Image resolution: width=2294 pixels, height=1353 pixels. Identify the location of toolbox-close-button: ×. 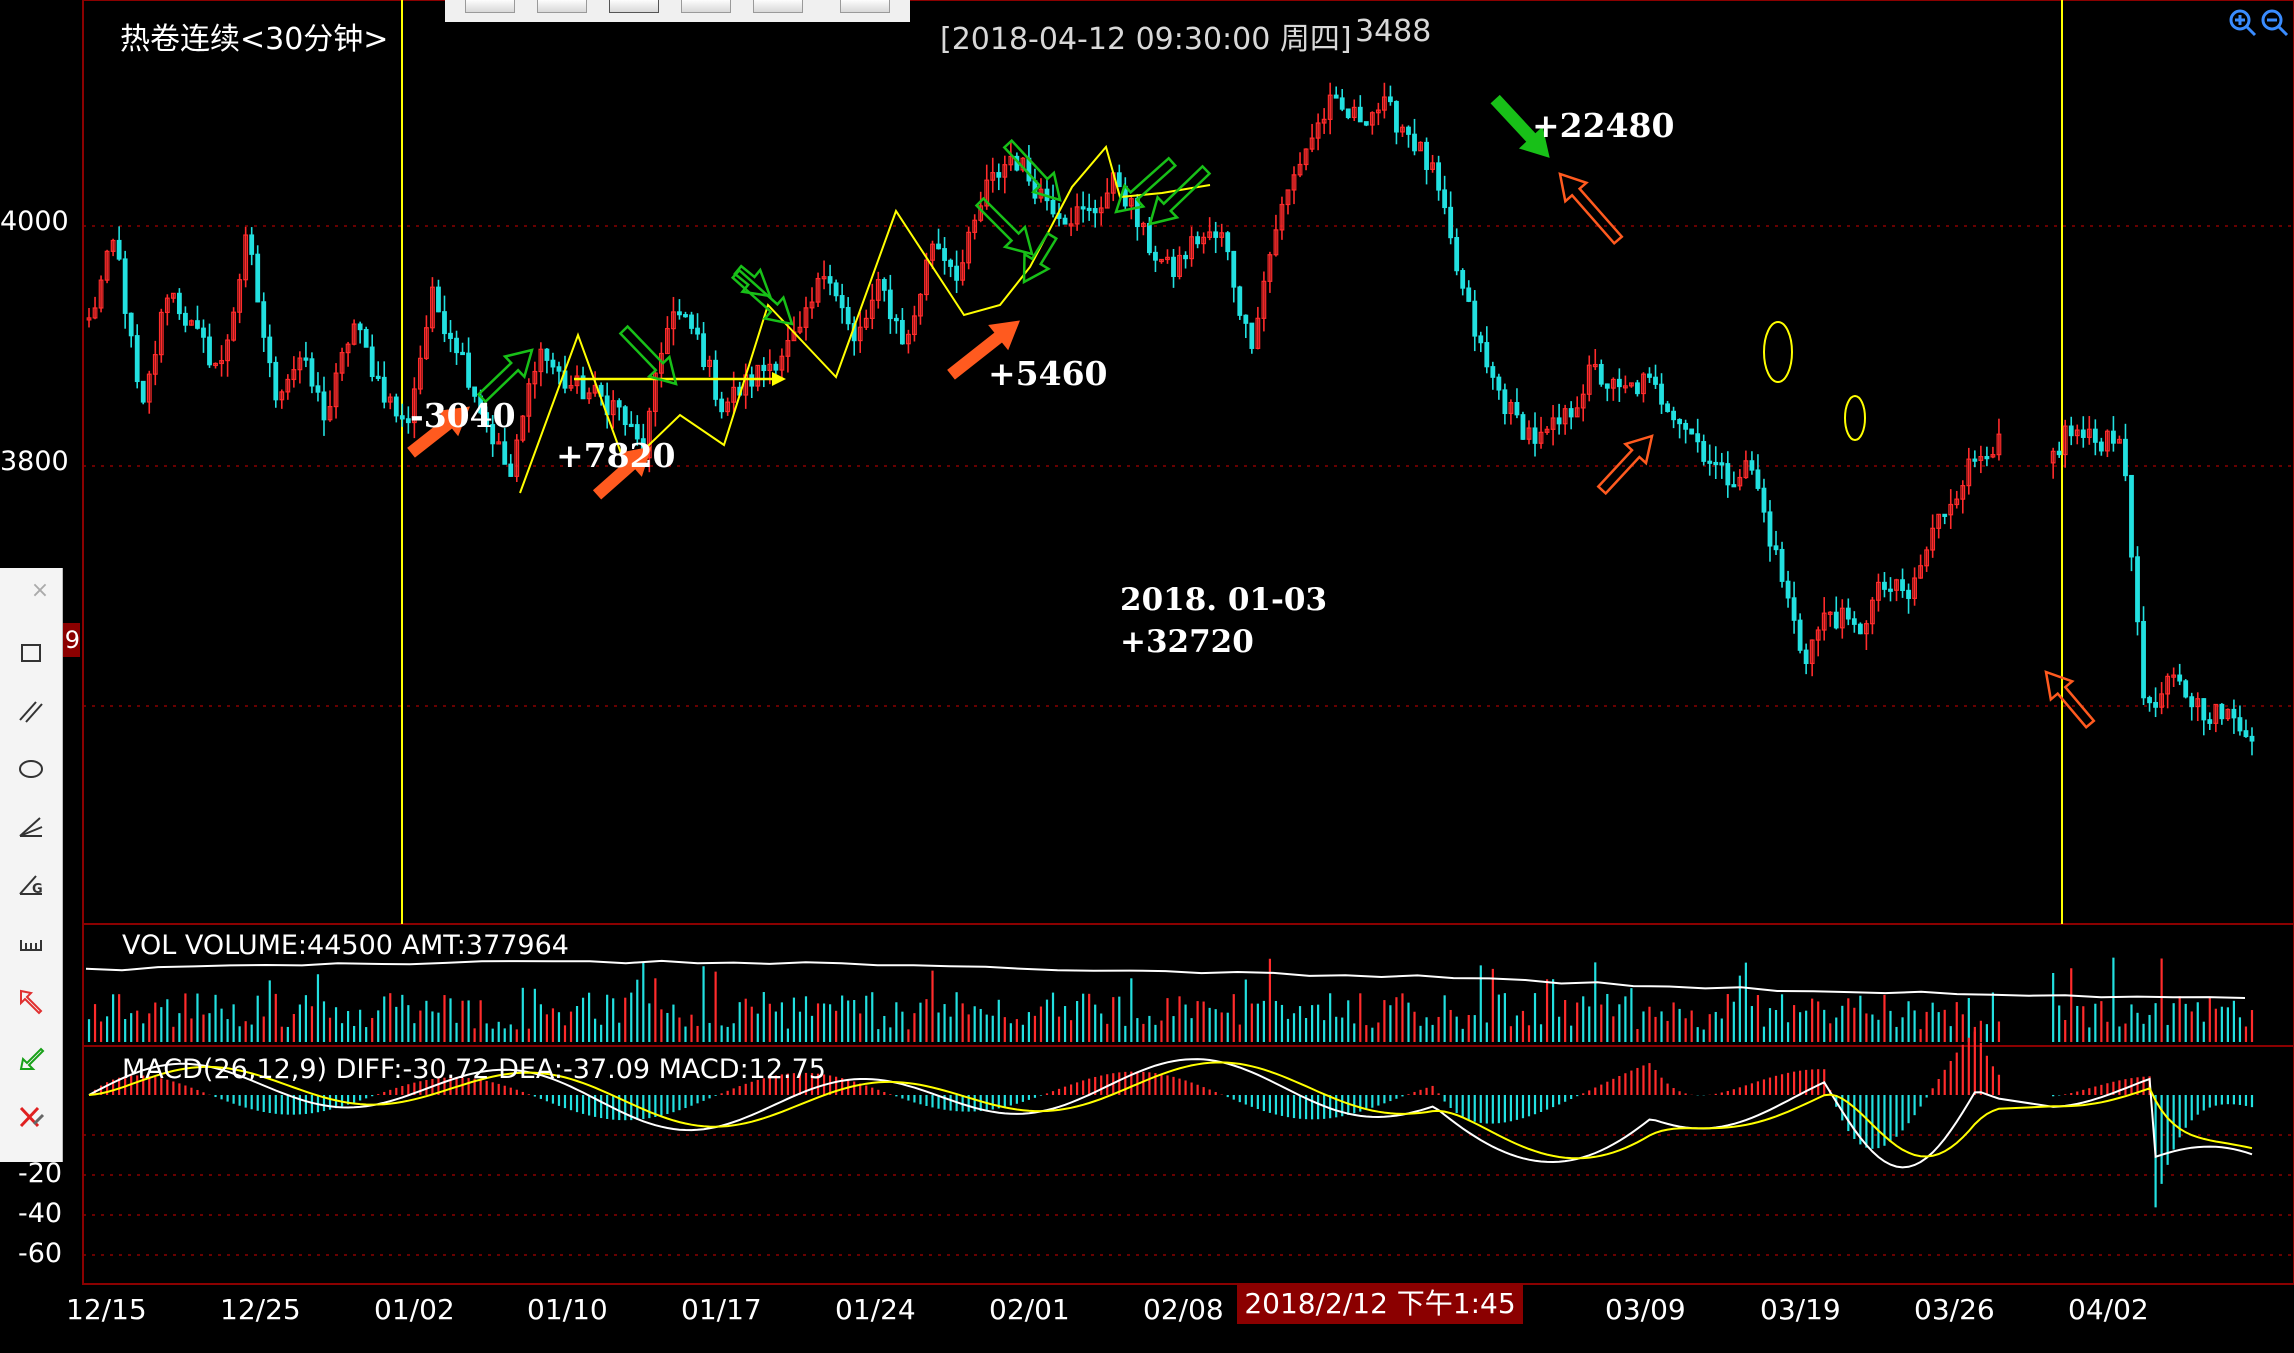
(40, 591).